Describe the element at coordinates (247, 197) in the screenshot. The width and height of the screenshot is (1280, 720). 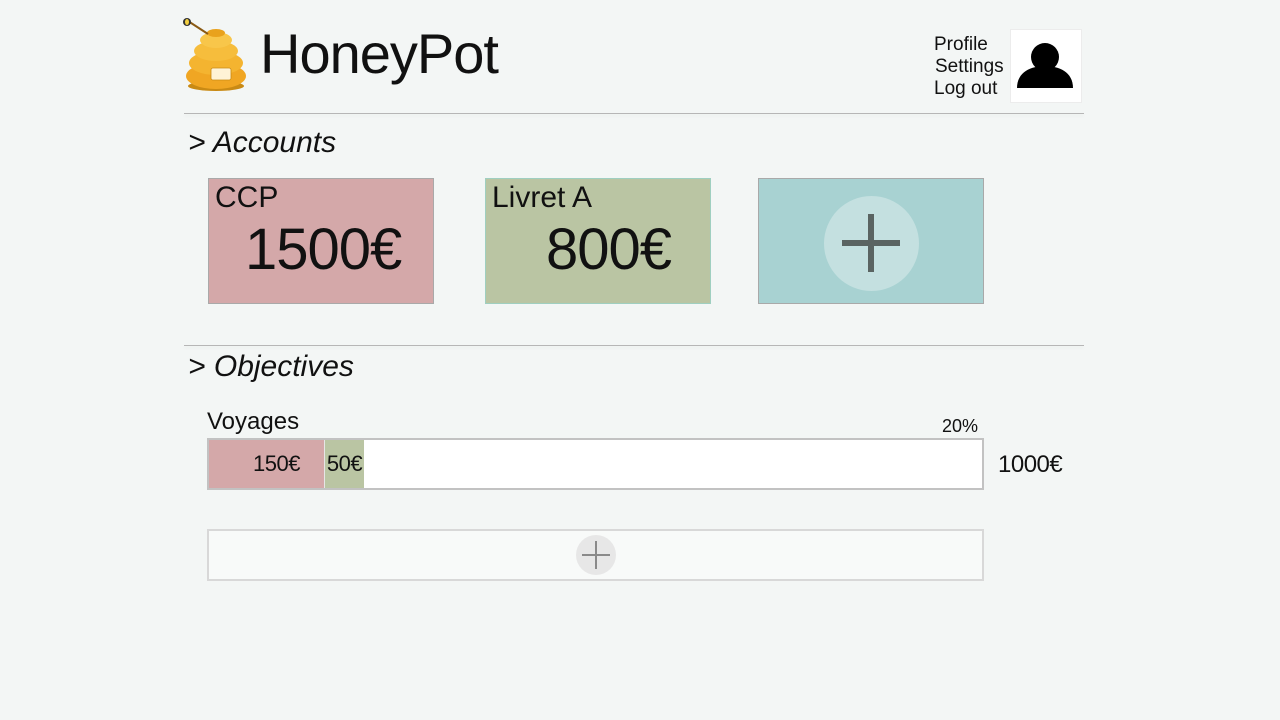
I see `account-name: CCP` at that location.